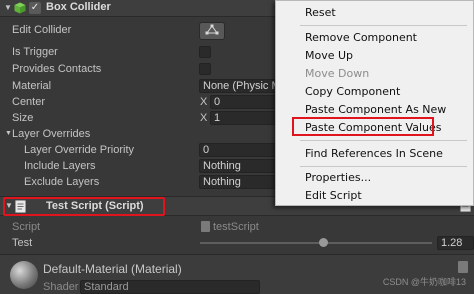 The image size is (474, 294). Describe the element at coordinates (205, 69) in the screenshot. I see `provides-contacts-checkbox` at that location.